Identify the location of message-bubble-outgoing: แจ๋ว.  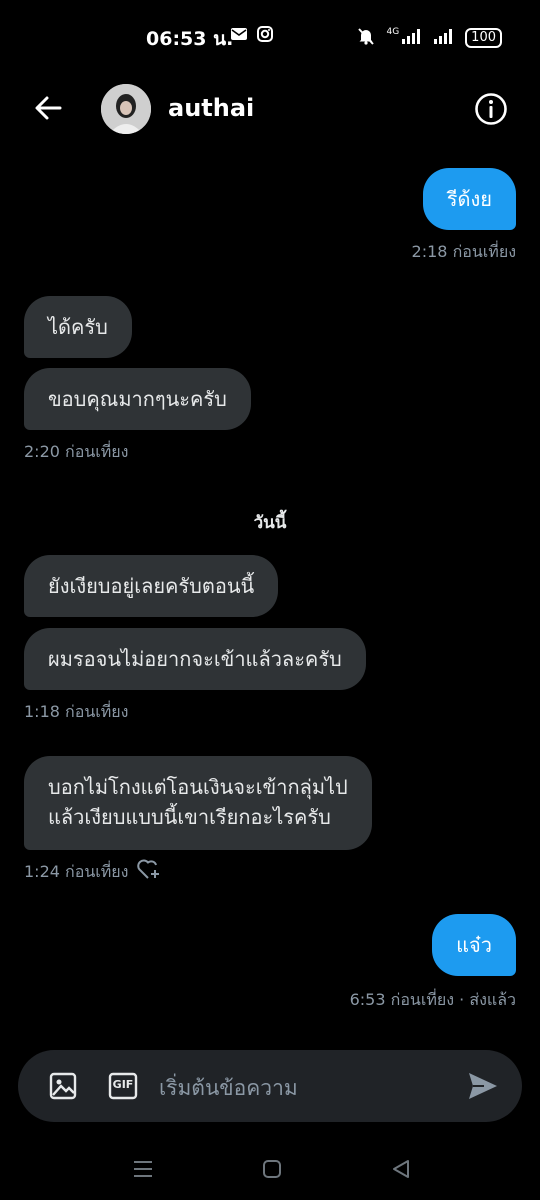
(474, 945).